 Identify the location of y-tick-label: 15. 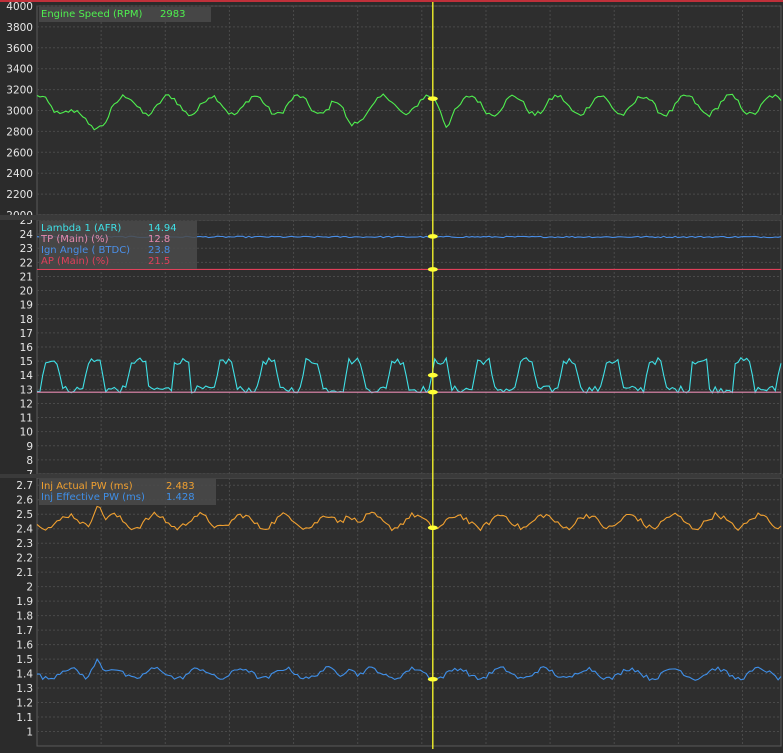
(26, 362).